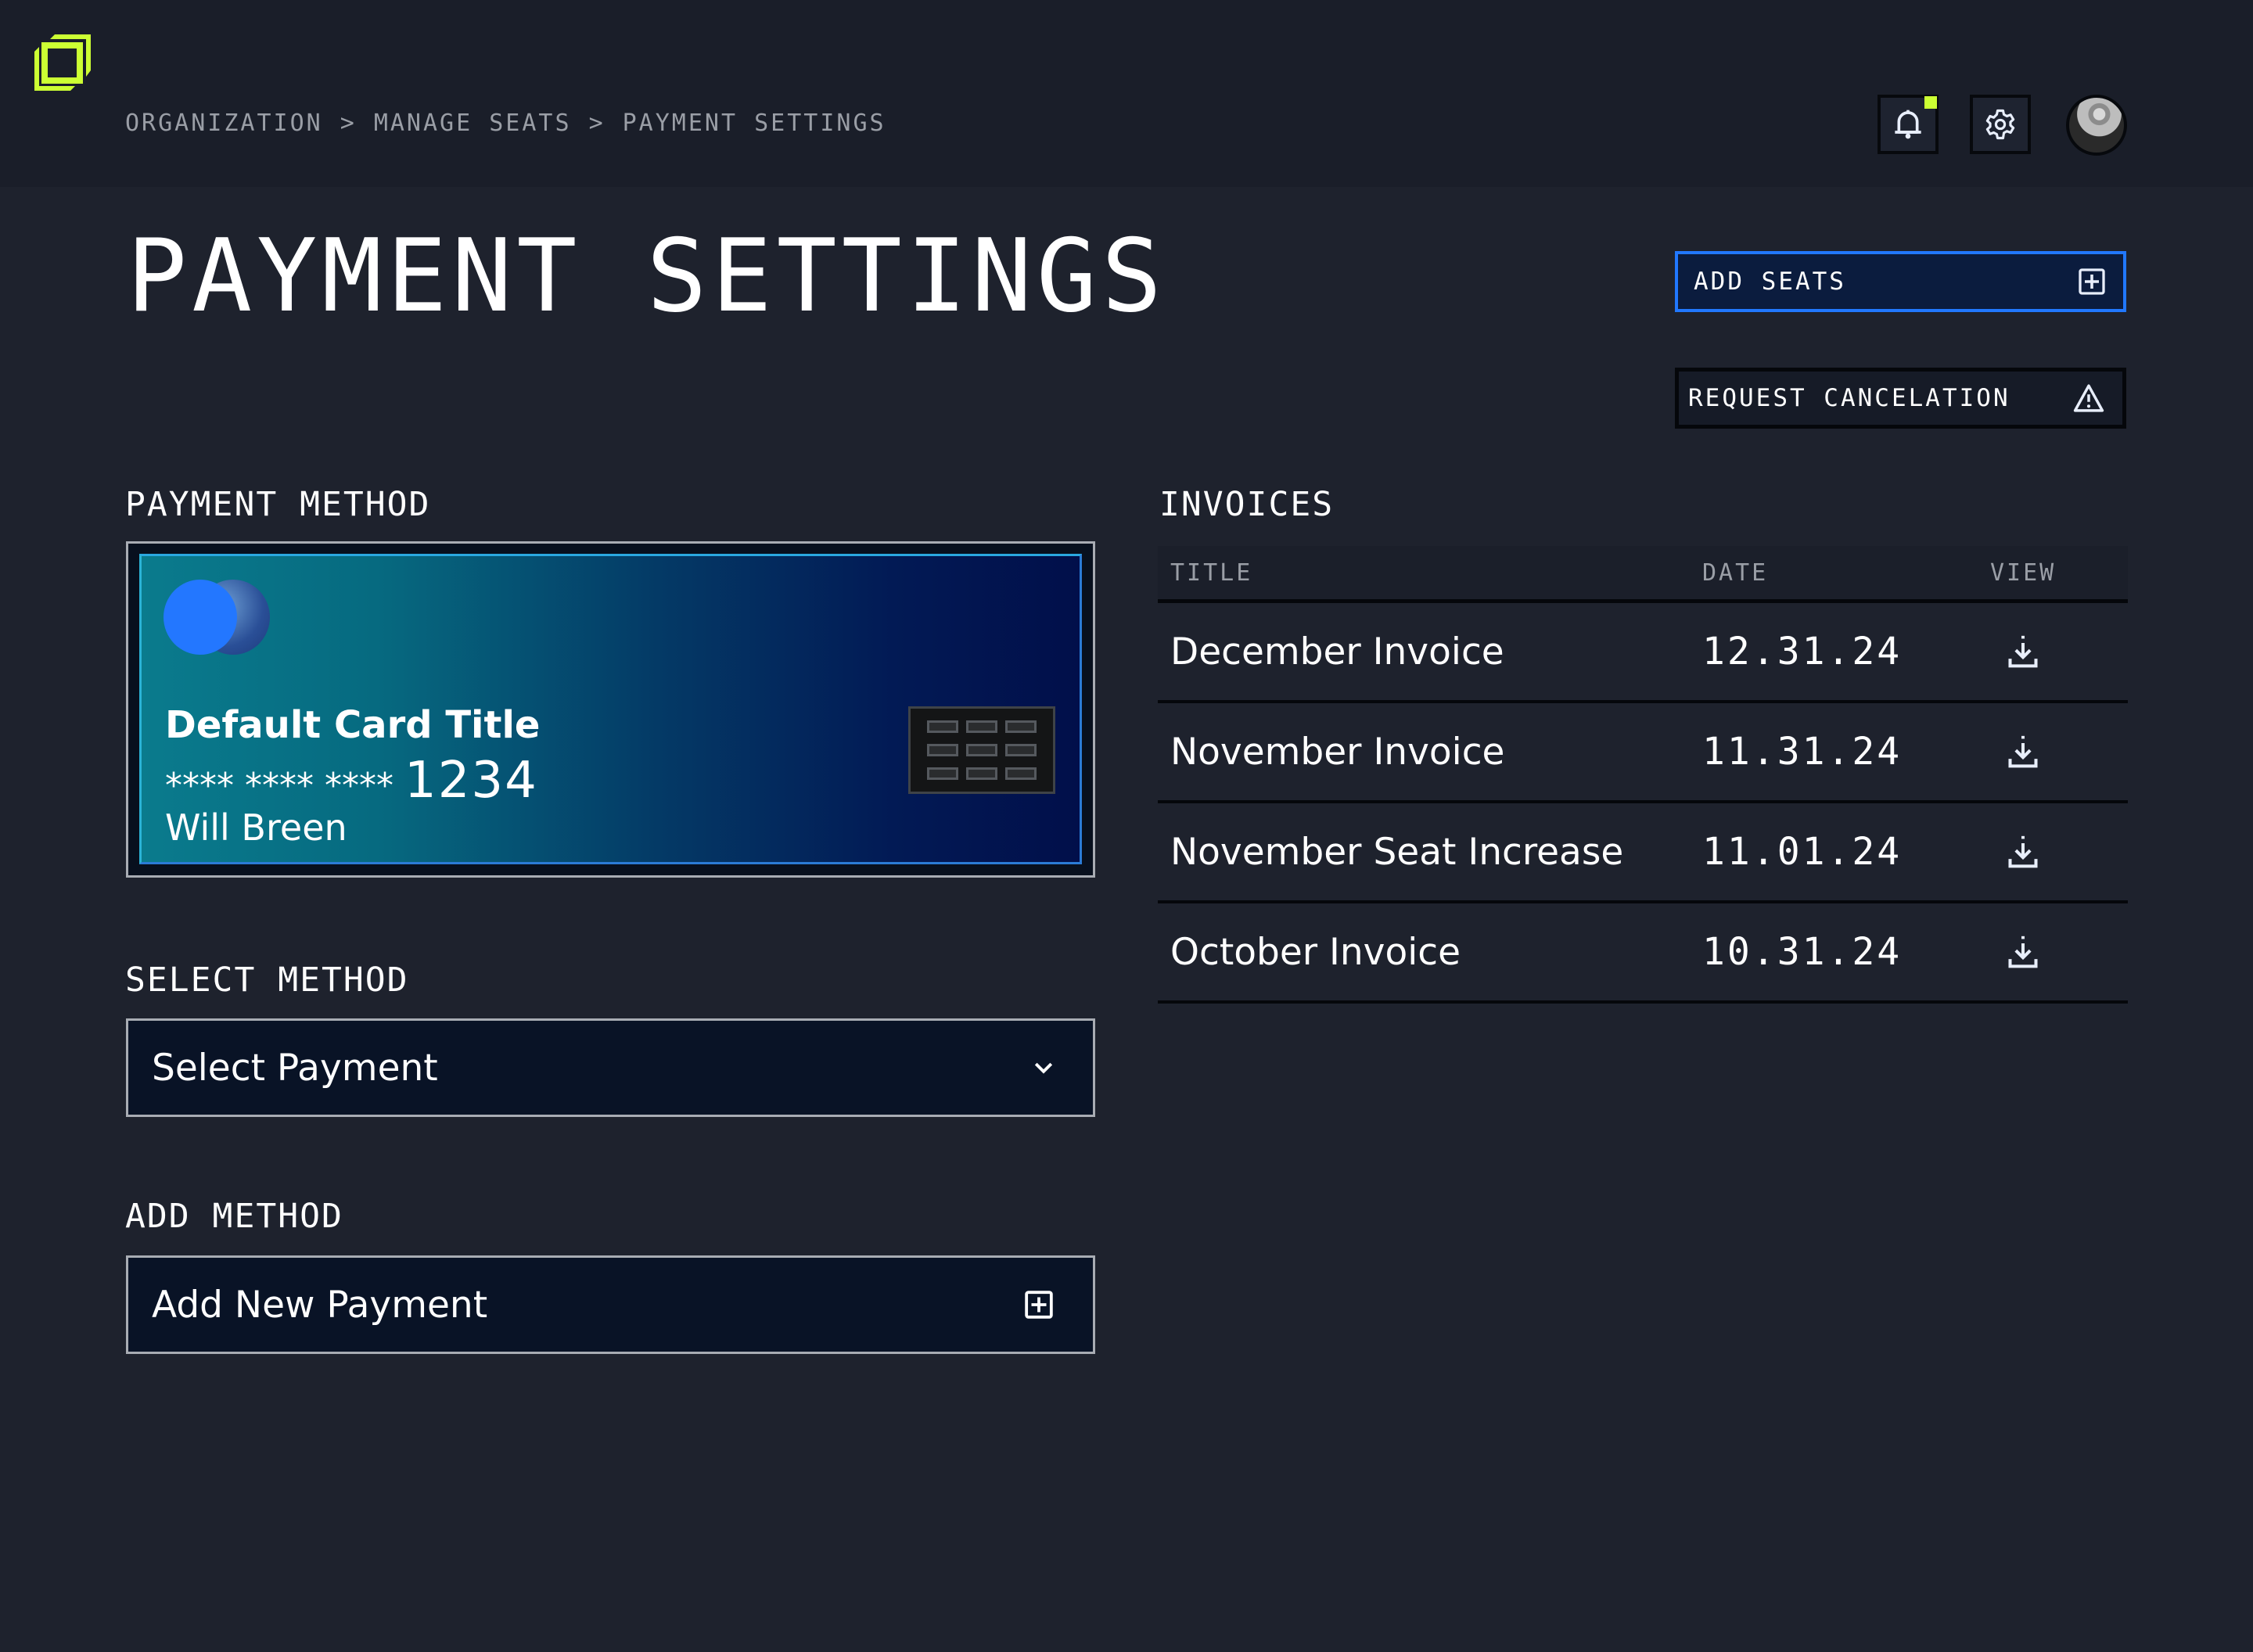 The image size is (2253, 1652). I want to click on gear-icon, so click(2000, 125).